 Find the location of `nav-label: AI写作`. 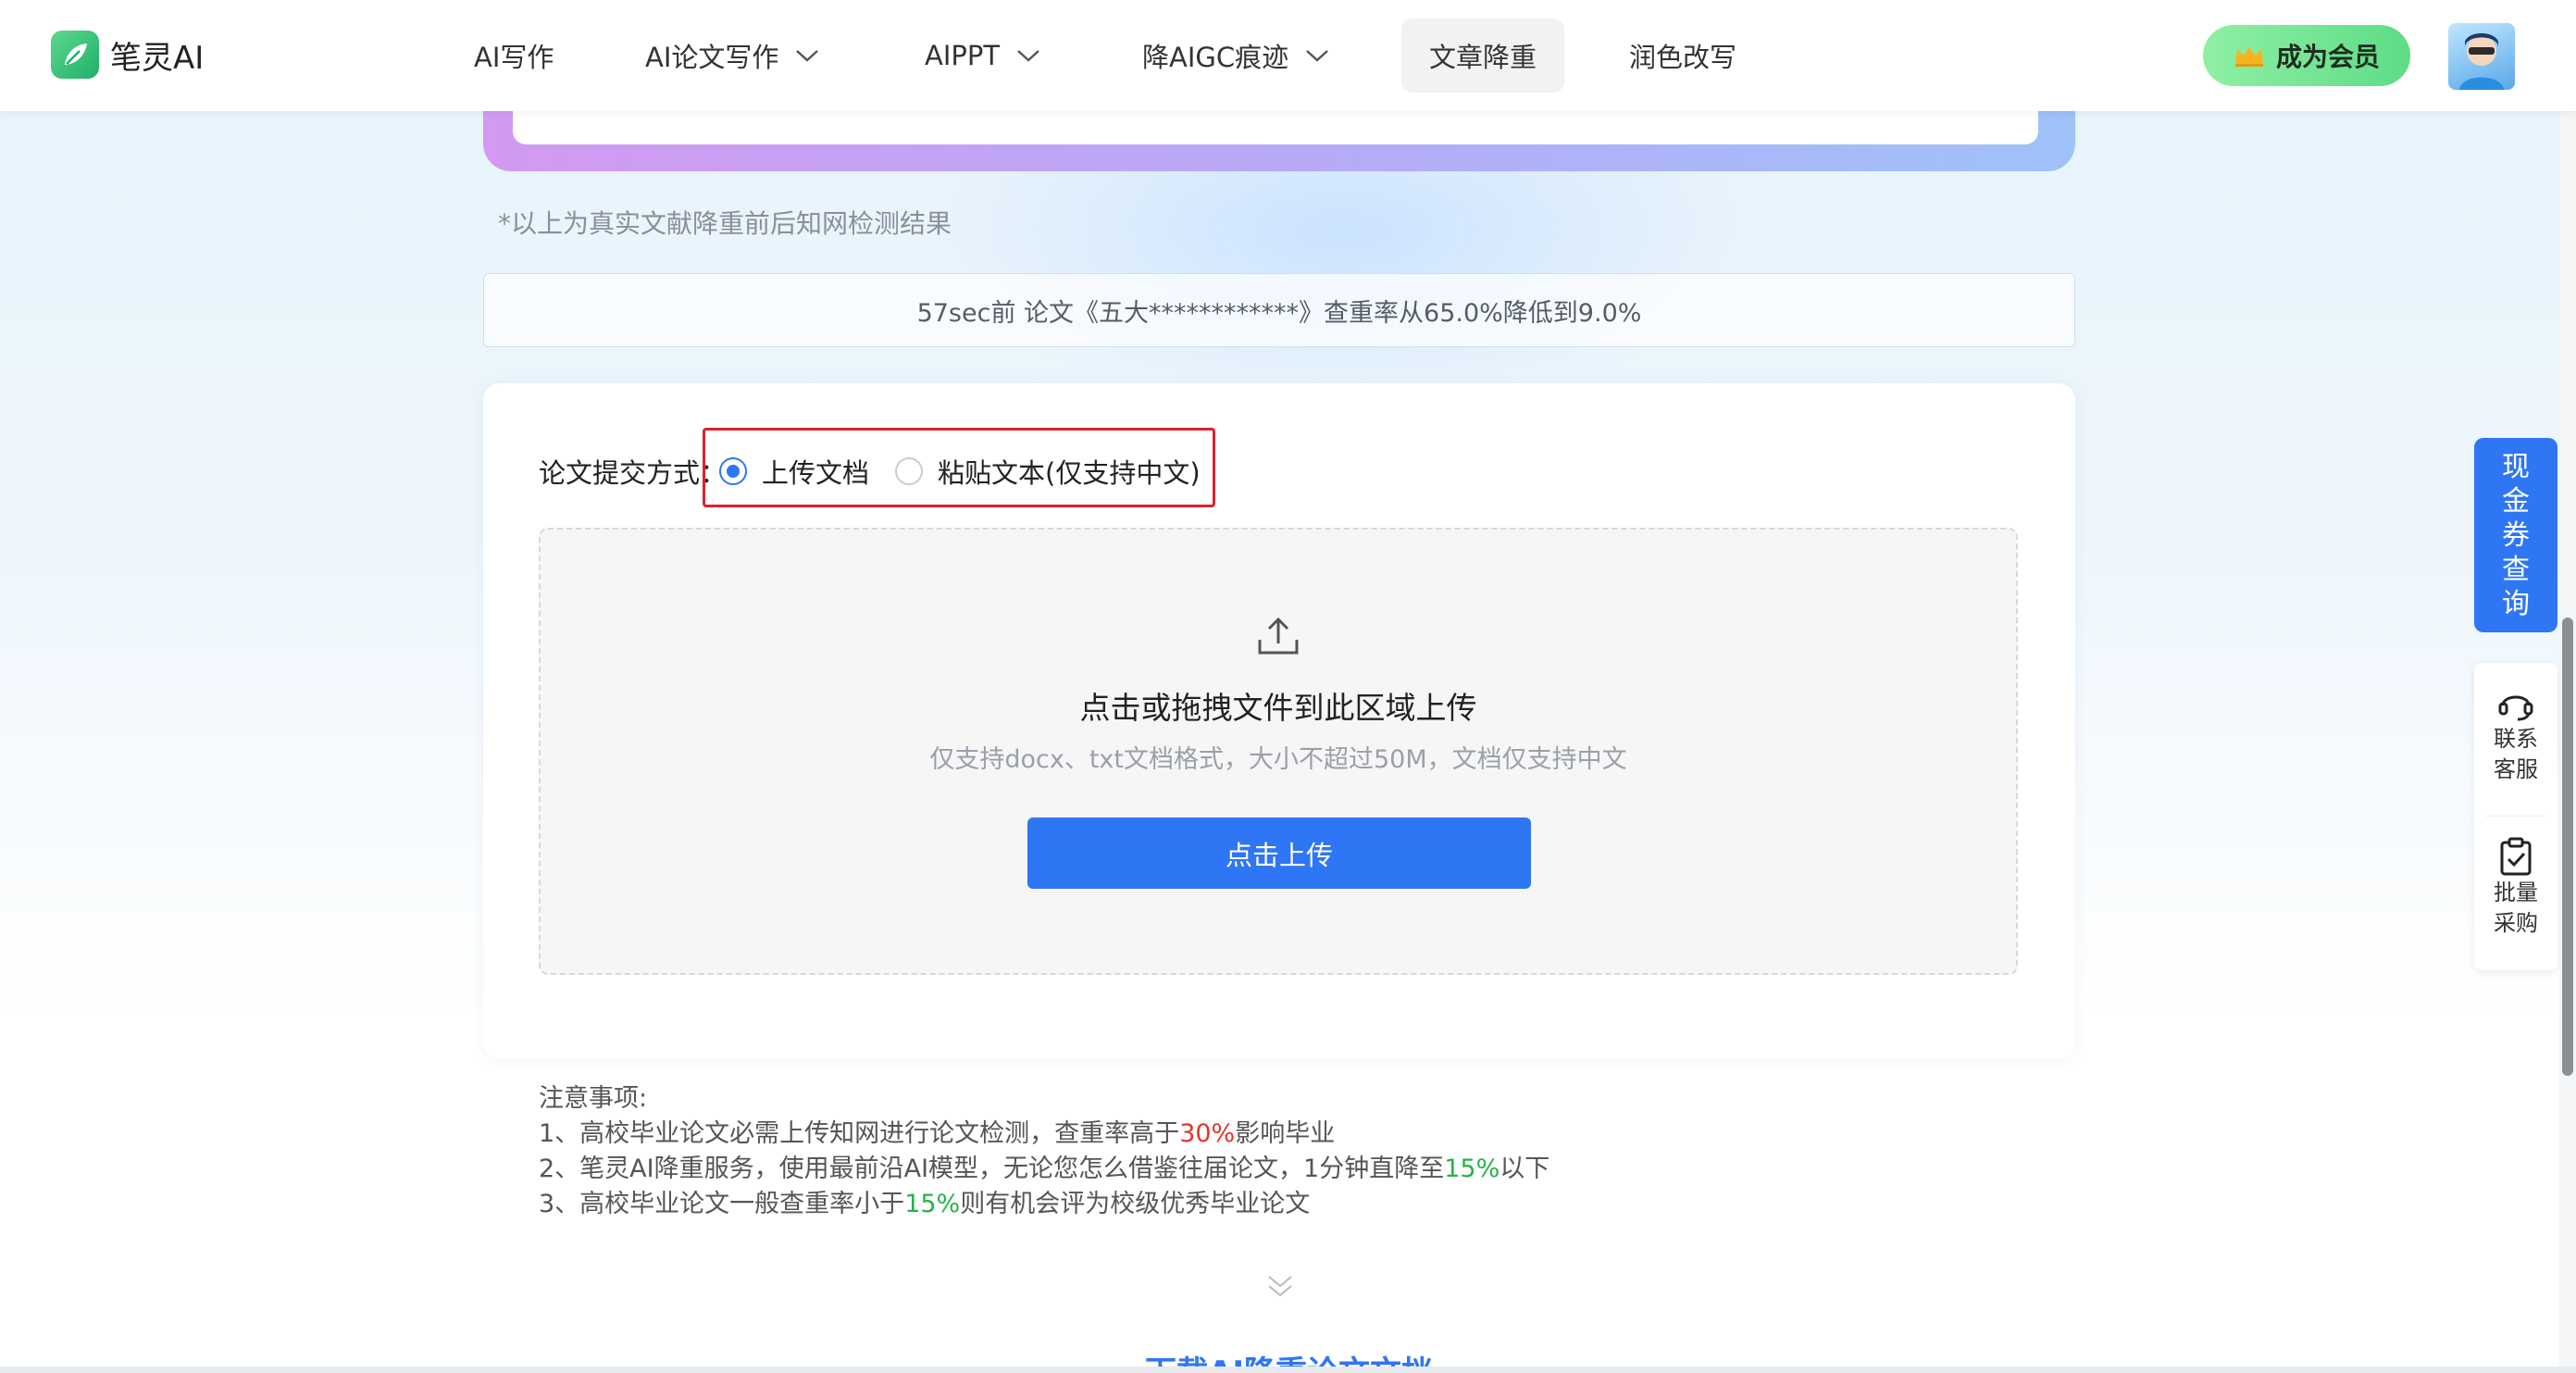

nav-label: AI写作 is located at coordinates (514, 57).